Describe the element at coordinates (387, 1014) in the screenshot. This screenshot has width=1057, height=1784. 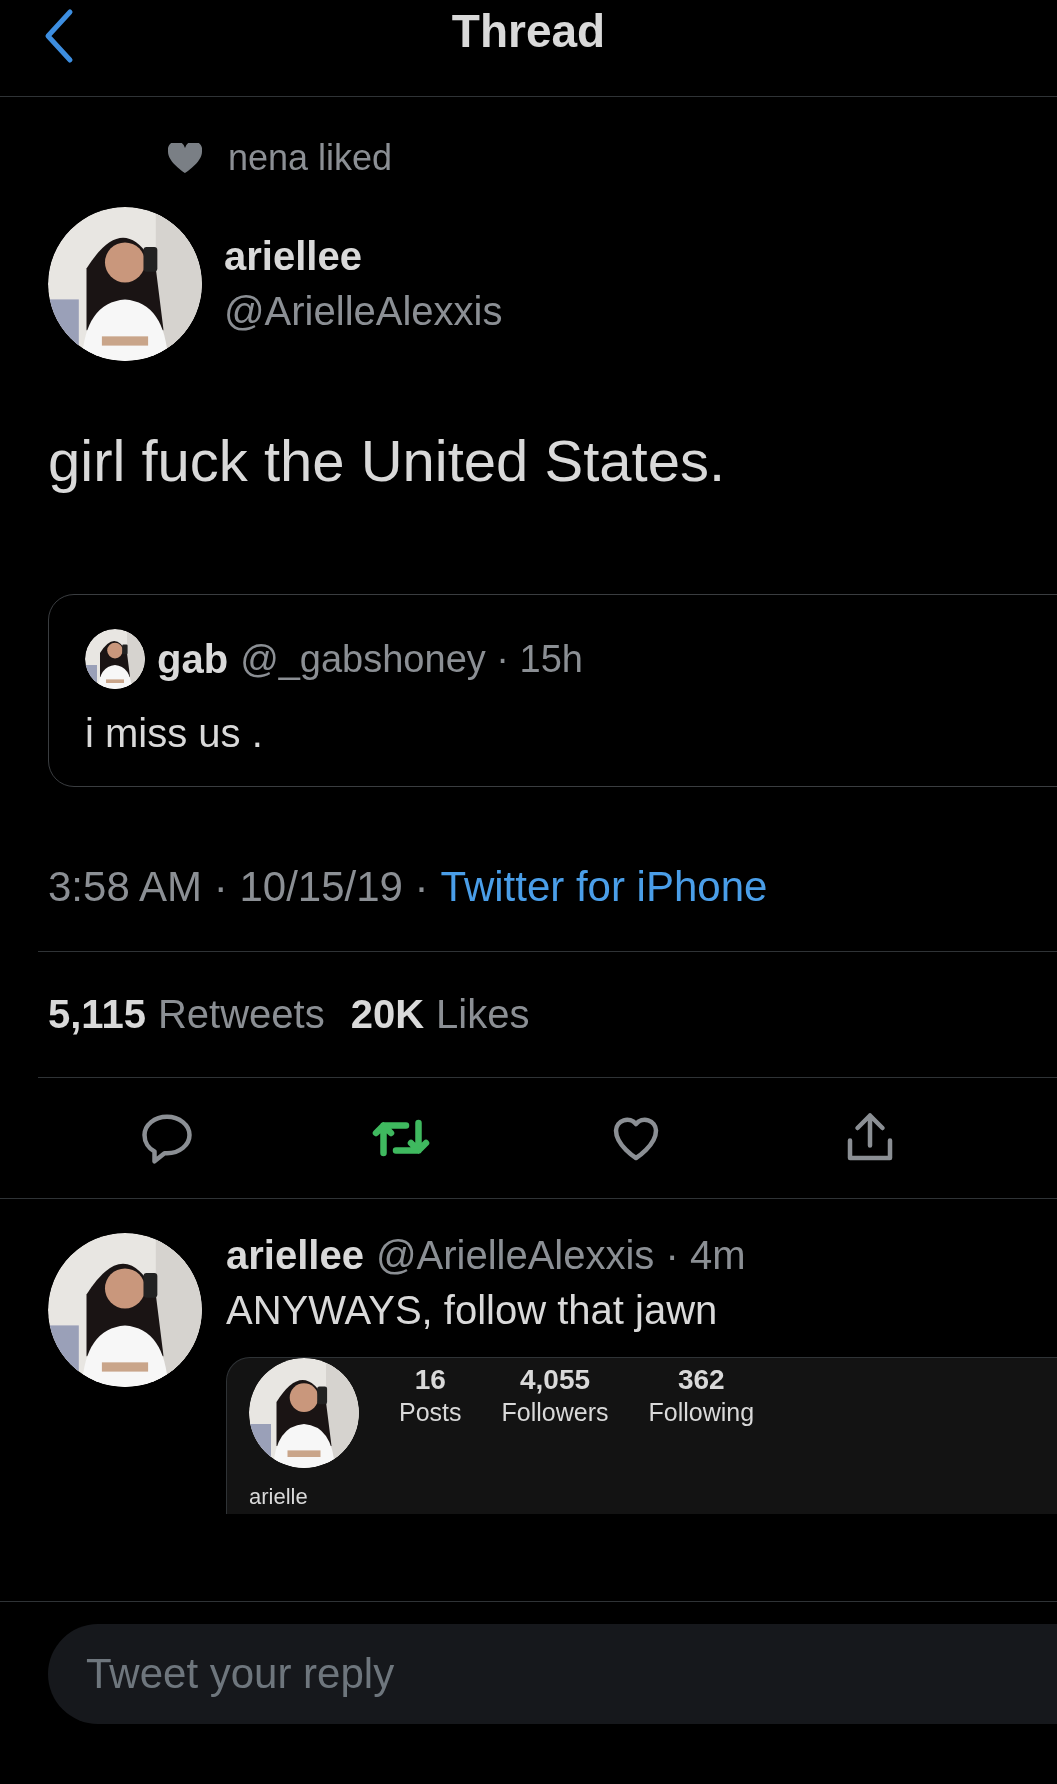
I see `stat-count: 20K` at that location.